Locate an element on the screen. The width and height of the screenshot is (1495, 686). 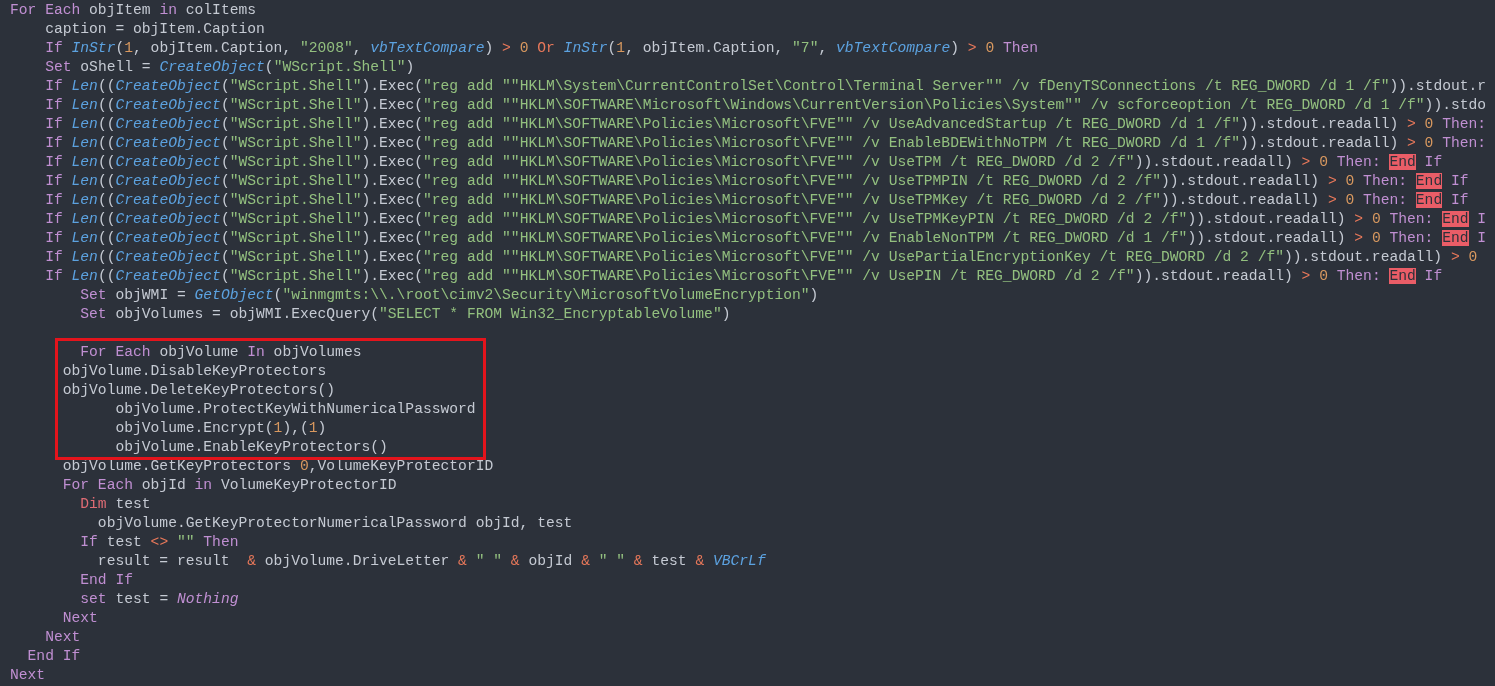
code-line: If InStr(1, objItem.Caption, "2008", vbTextCompare) > 0 Or InStr(1, objItem.Caption, "7", vbTextCompare) > 0 Then is located at coordinates (542, 48).